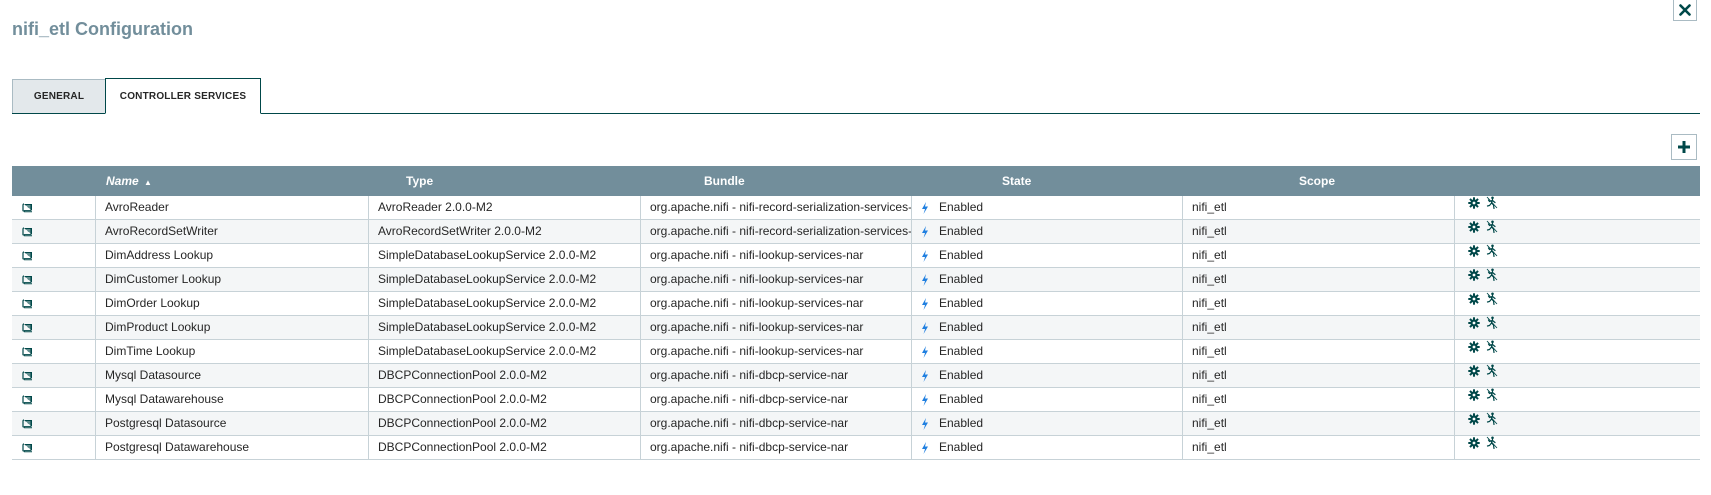 This screenshot has height=495, width=1711. I want to click on cell-type: AvroRecordSetWriter 2.0.0-M2, so click(504, 231).